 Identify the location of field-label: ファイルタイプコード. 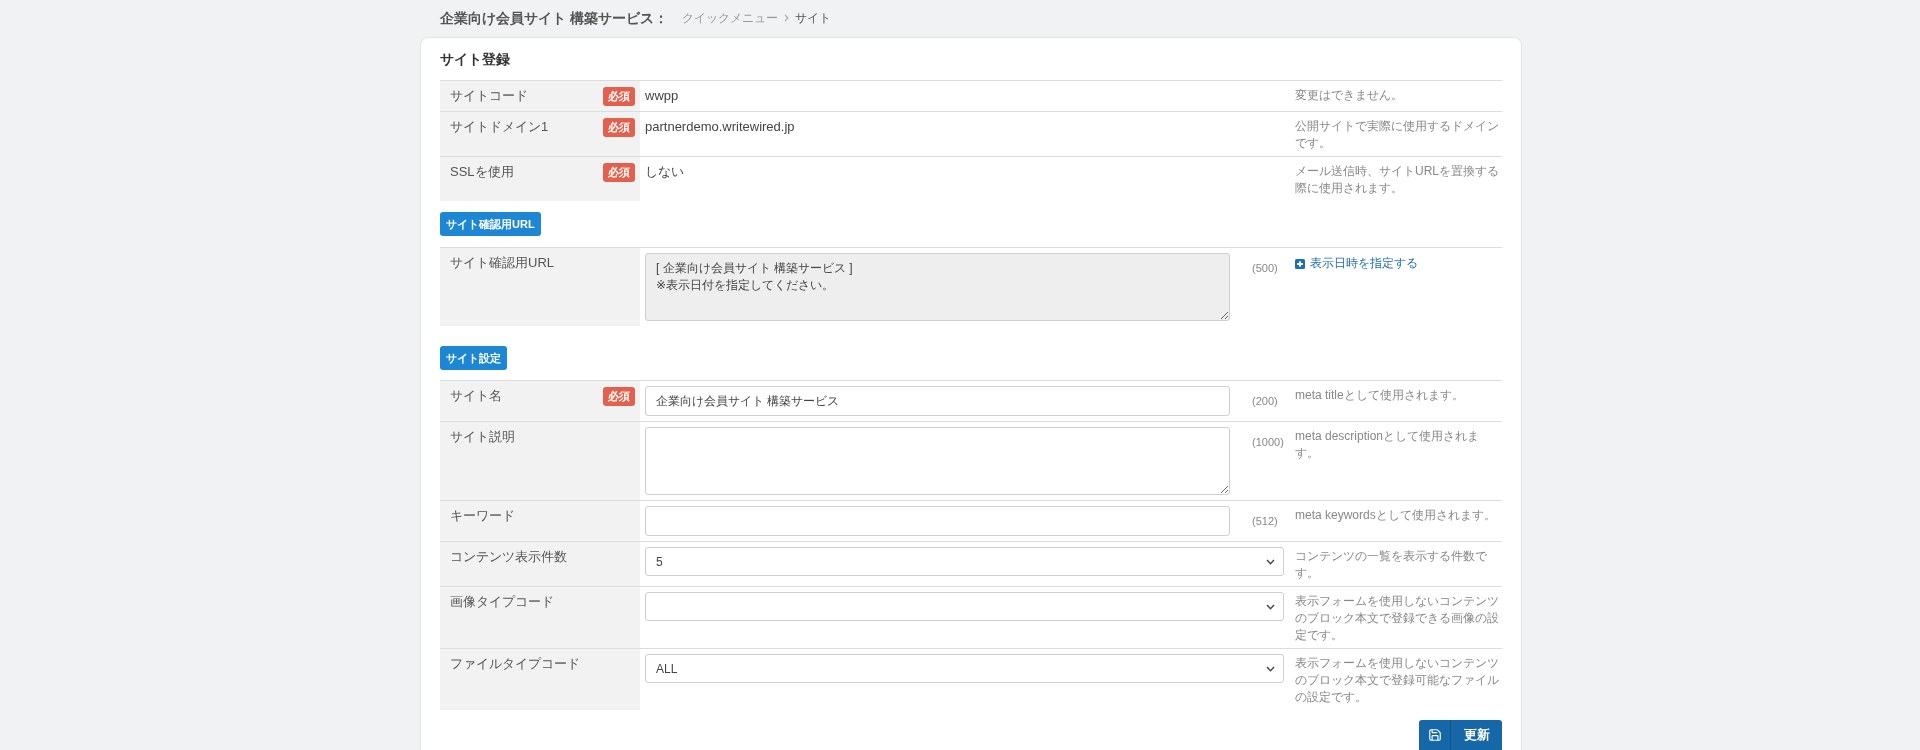
(515, 664).